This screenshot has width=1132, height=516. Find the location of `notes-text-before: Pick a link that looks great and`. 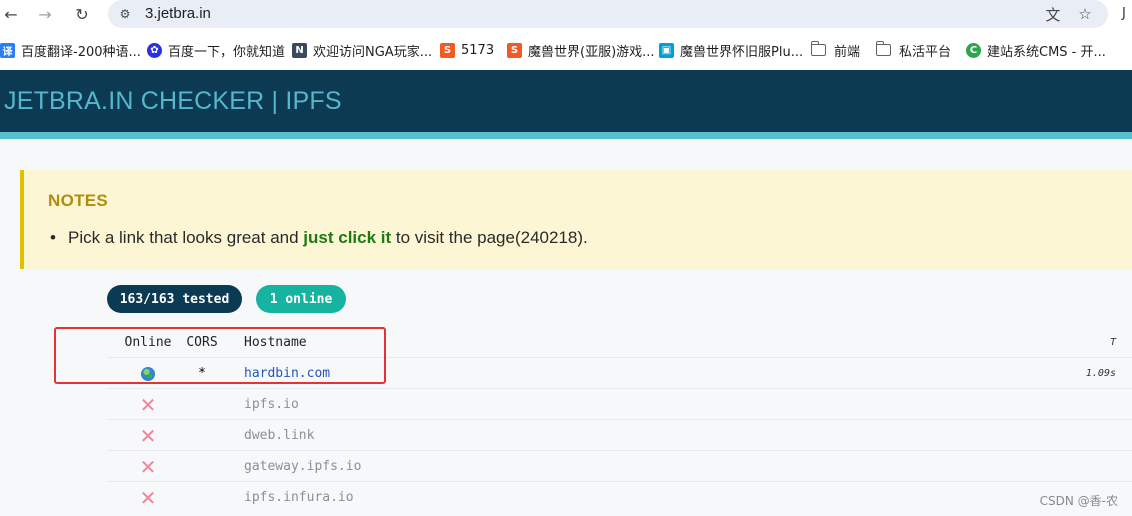

notes-text-before: Pick a link that looks great and is located at coordinates (186, 237).